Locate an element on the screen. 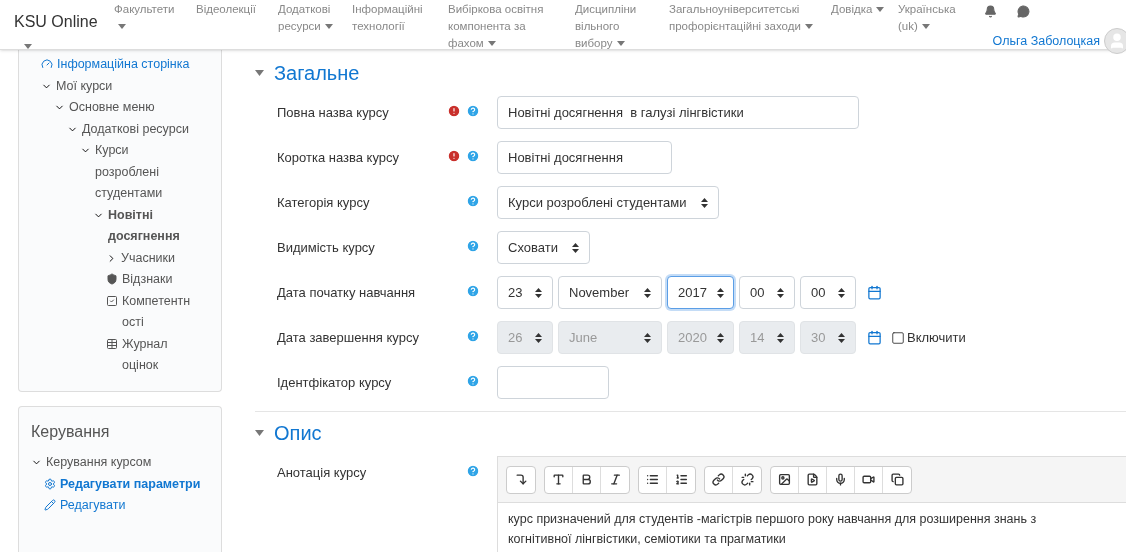 Image resolution: width=1126 pixels, height=552 pixels. copy-icon is located at coordinates (897, 479).